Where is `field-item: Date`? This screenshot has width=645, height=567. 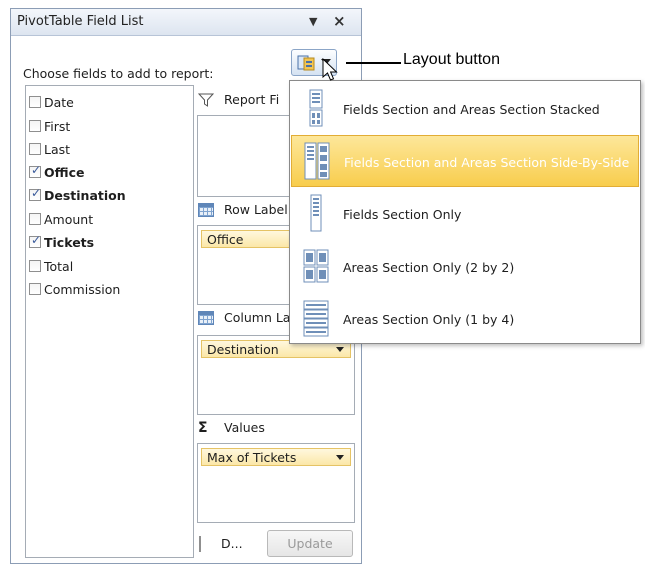 field-item: Date is located at coordinates (51, 102).